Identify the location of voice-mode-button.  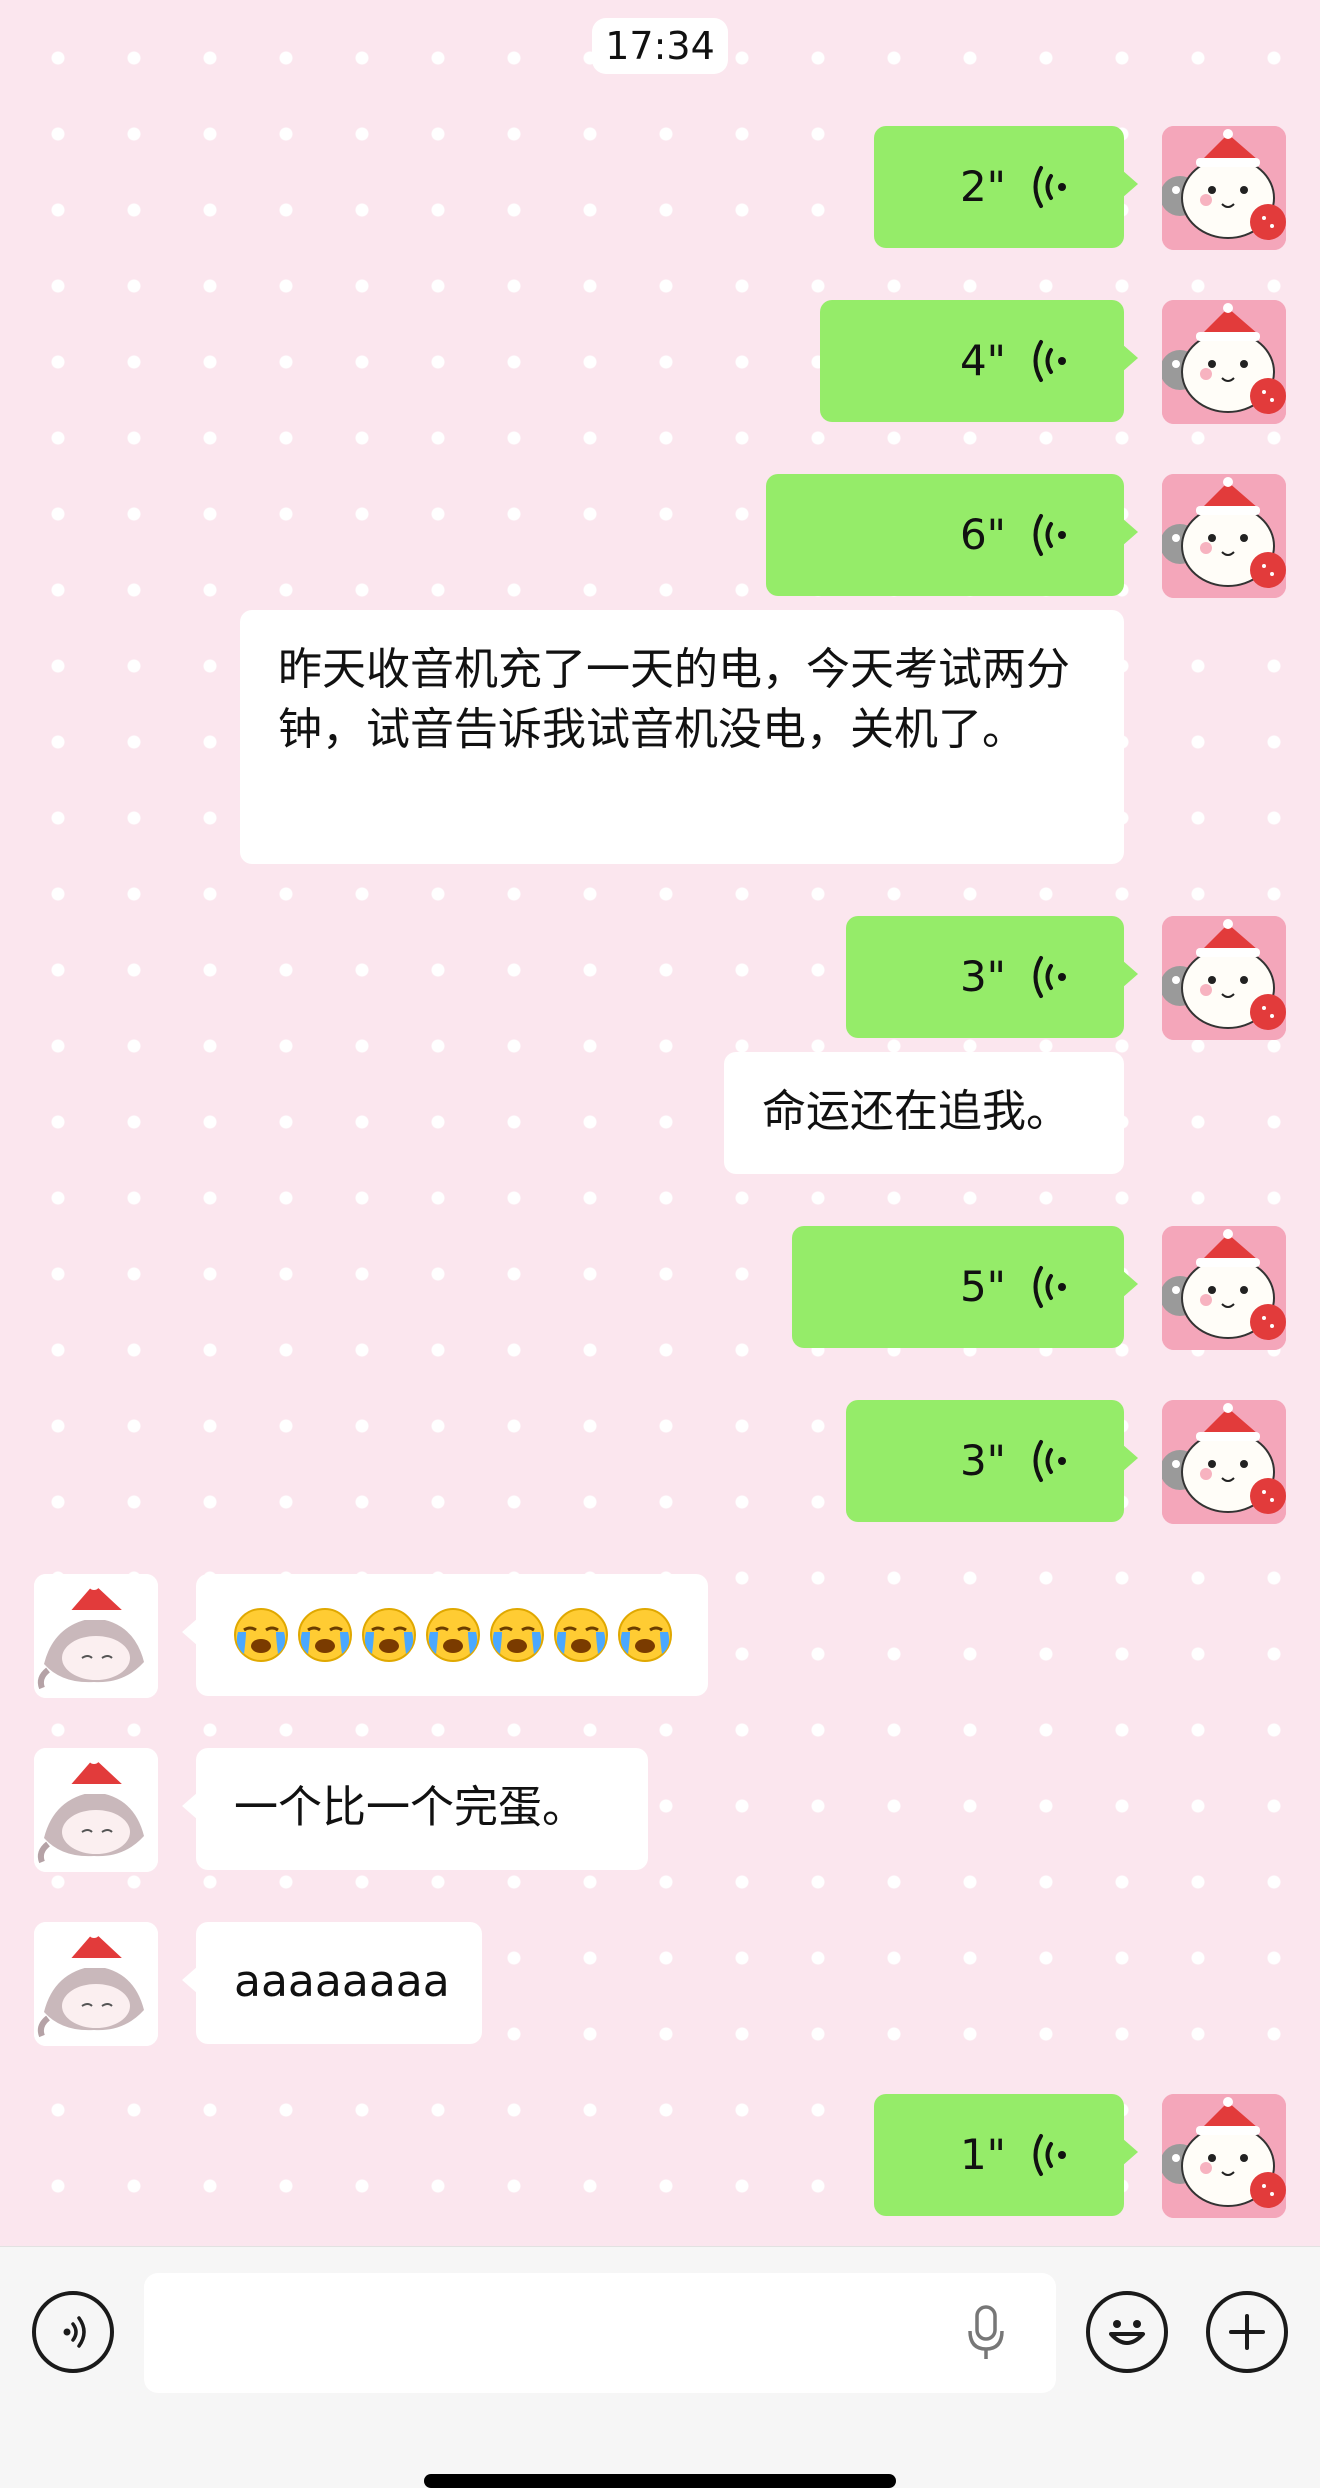
(73, 2332).